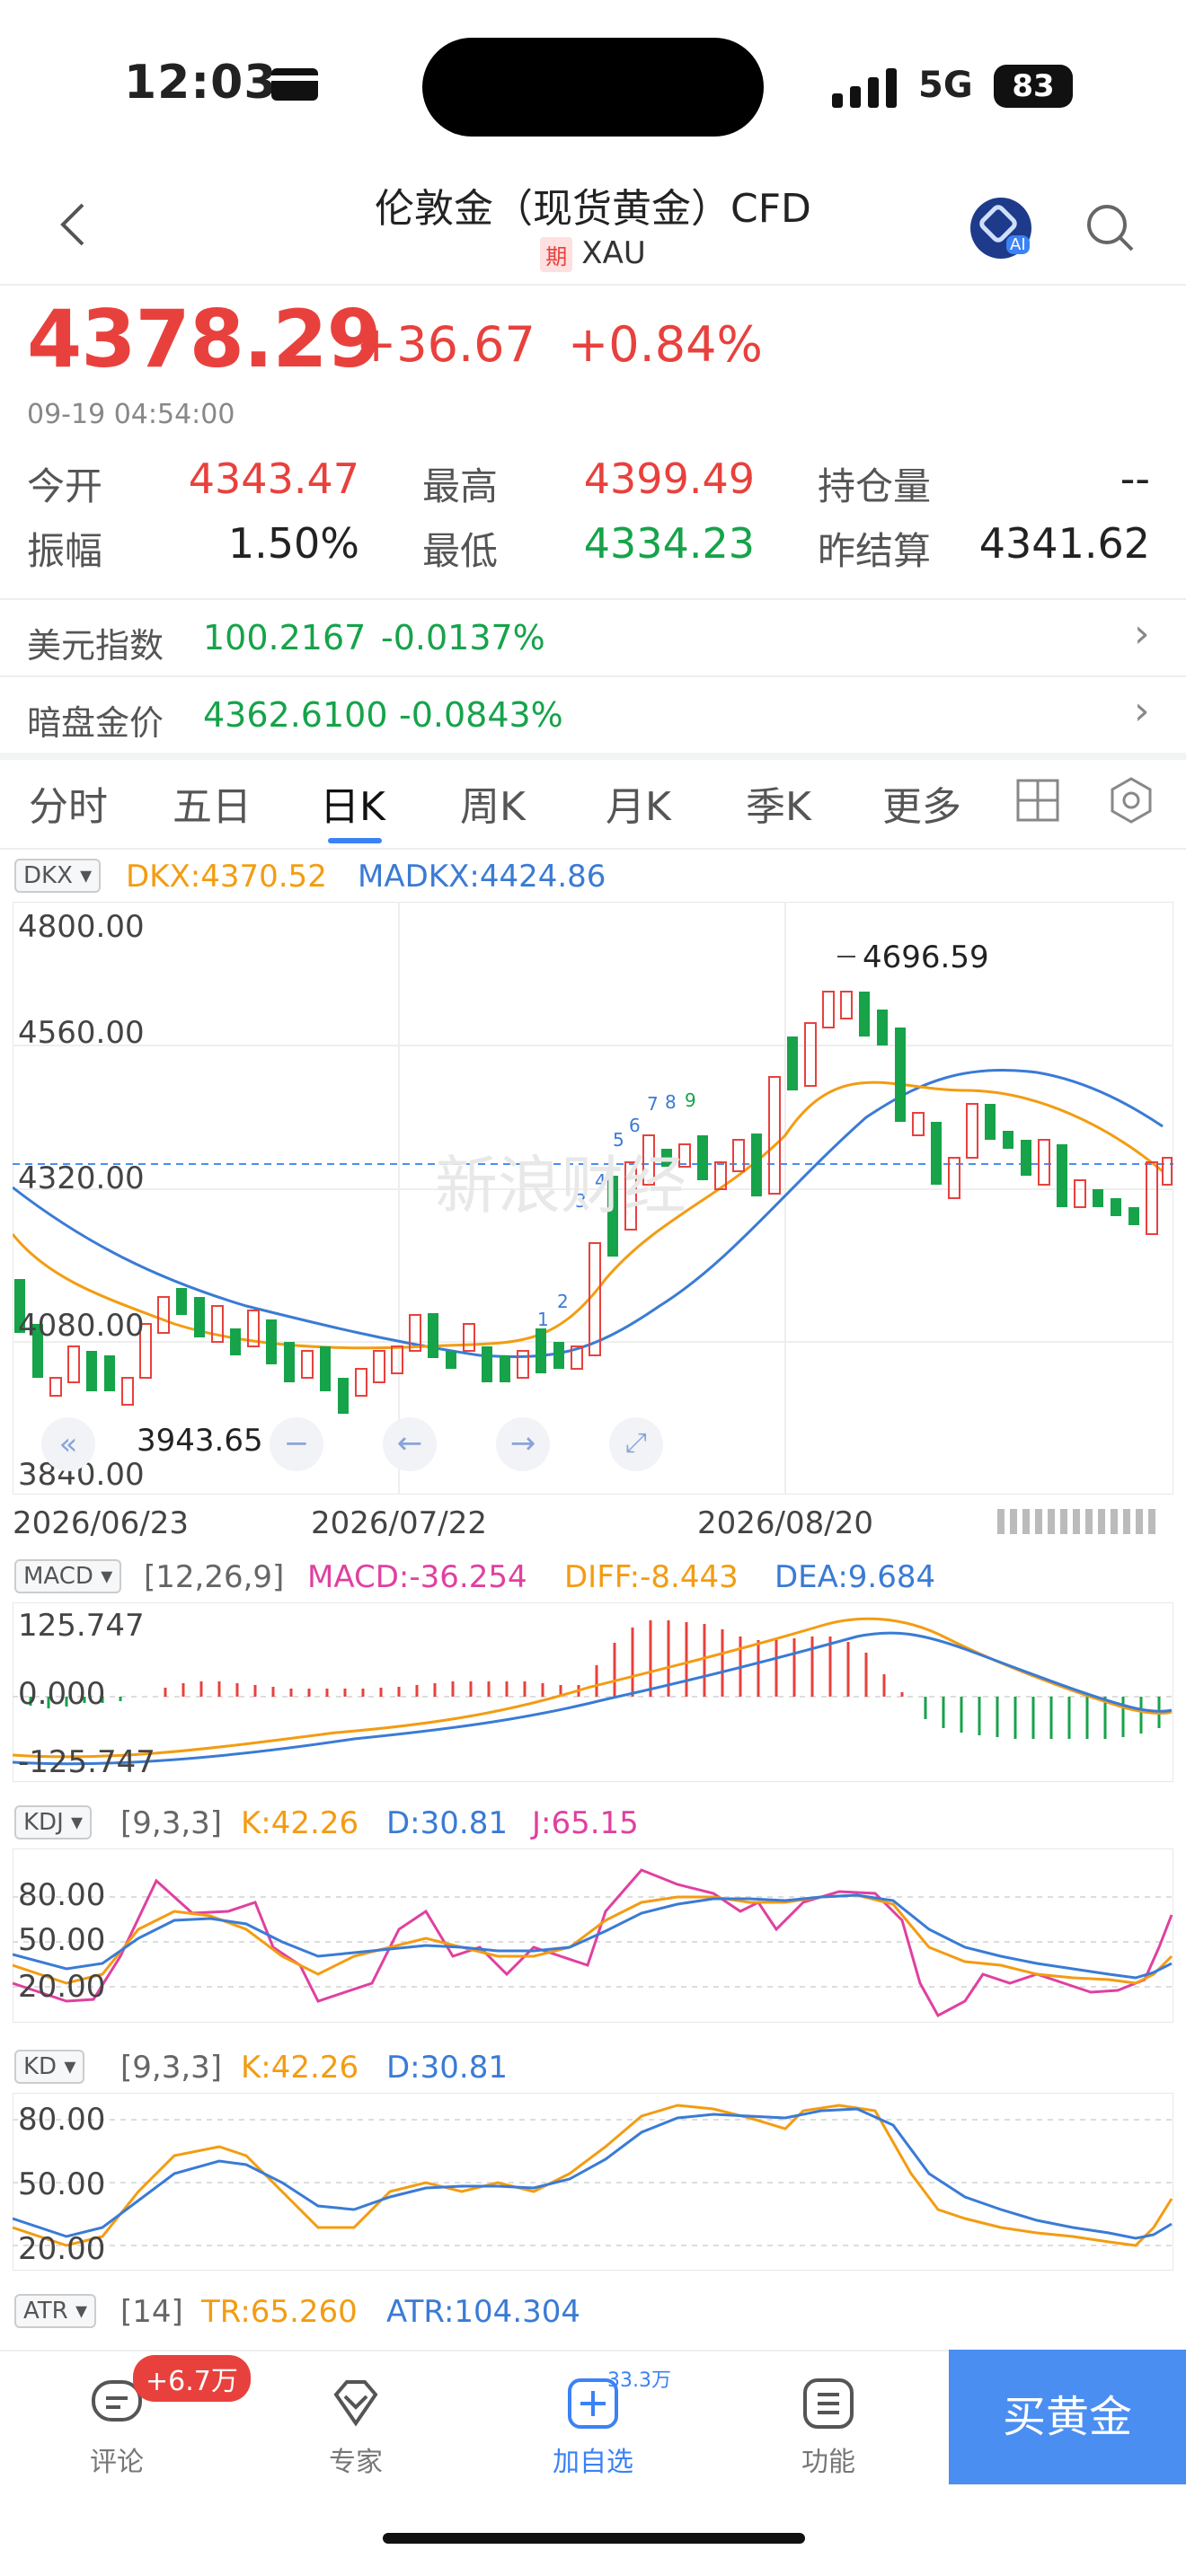 The width and height of the screenshot is (1186, 2576). I want to click on grid-icon, so click(1037, 800).